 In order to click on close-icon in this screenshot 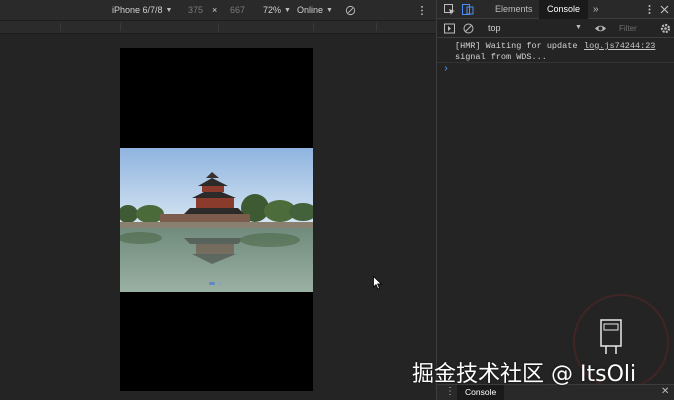, I will do `click(664, 9)`.